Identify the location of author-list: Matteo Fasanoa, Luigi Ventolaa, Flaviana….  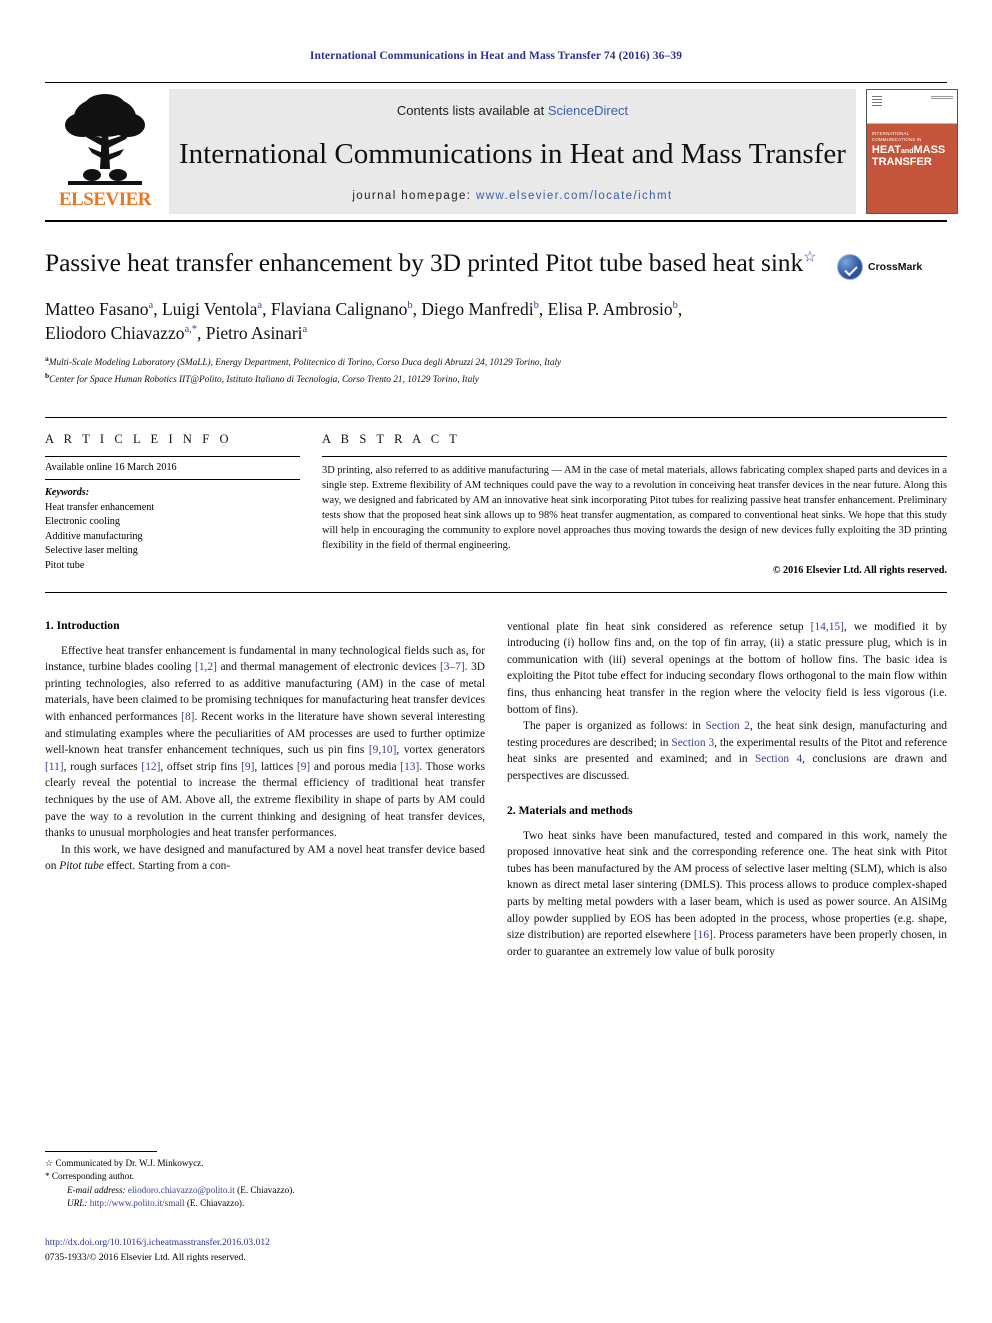
(496, 321).